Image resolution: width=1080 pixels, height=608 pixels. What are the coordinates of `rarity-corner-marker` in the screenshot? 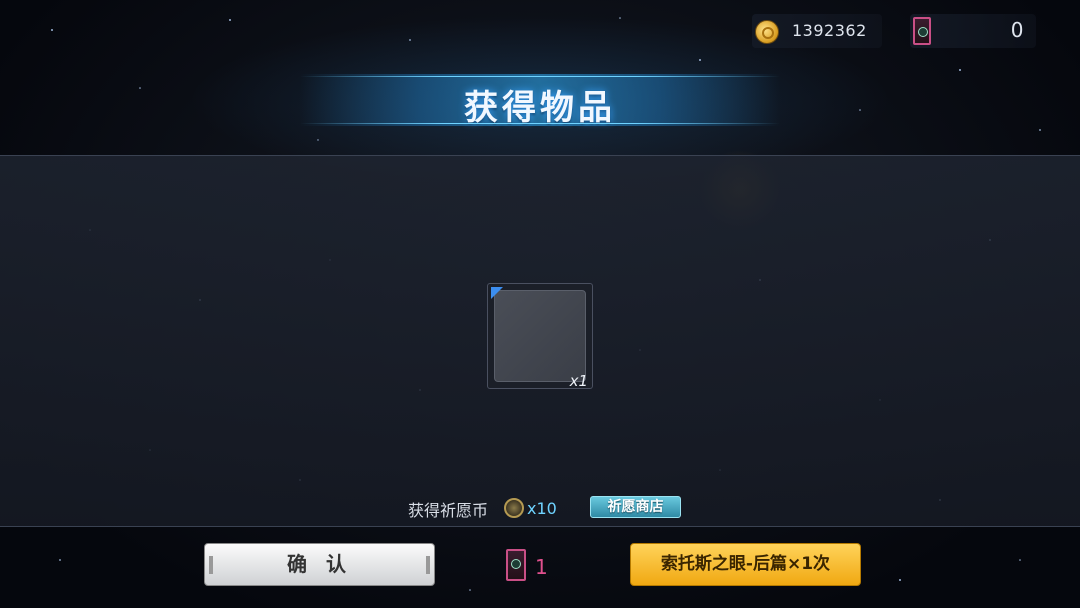 It's located at (497, 293).